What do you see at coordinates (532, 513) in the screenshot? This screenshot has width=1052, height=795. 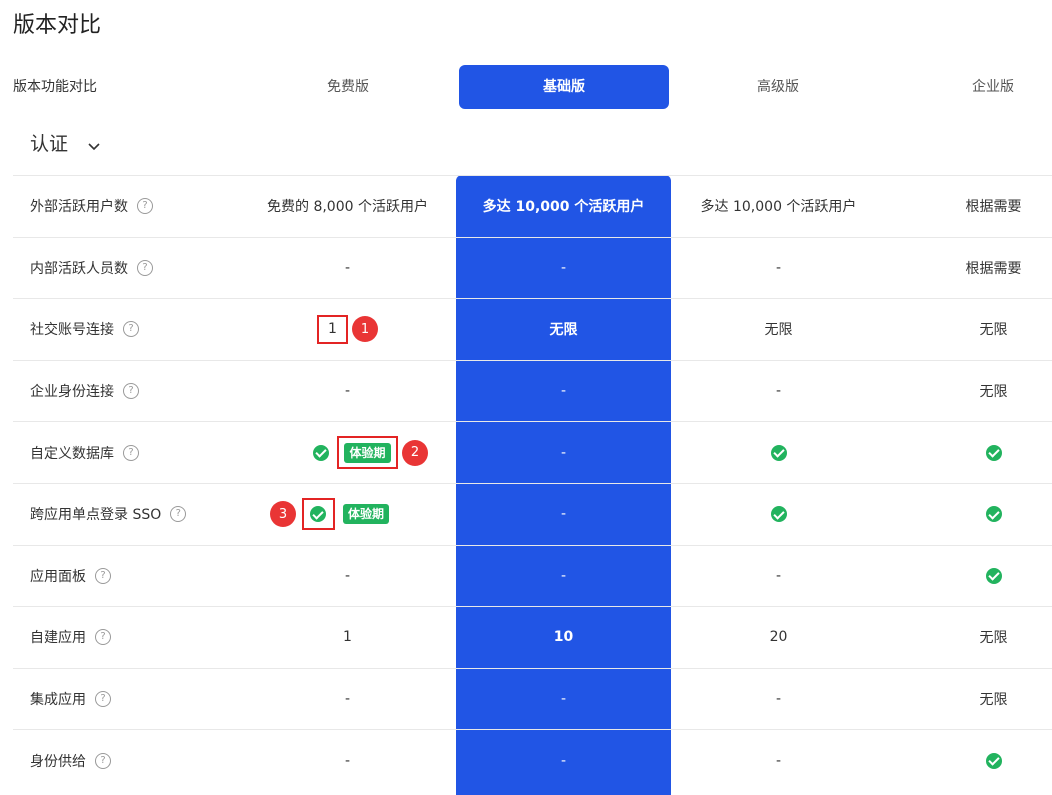 I see `table-row: 跨应用单点登录 SSO? 3 体验期 -` at bounding box center [532, 513].